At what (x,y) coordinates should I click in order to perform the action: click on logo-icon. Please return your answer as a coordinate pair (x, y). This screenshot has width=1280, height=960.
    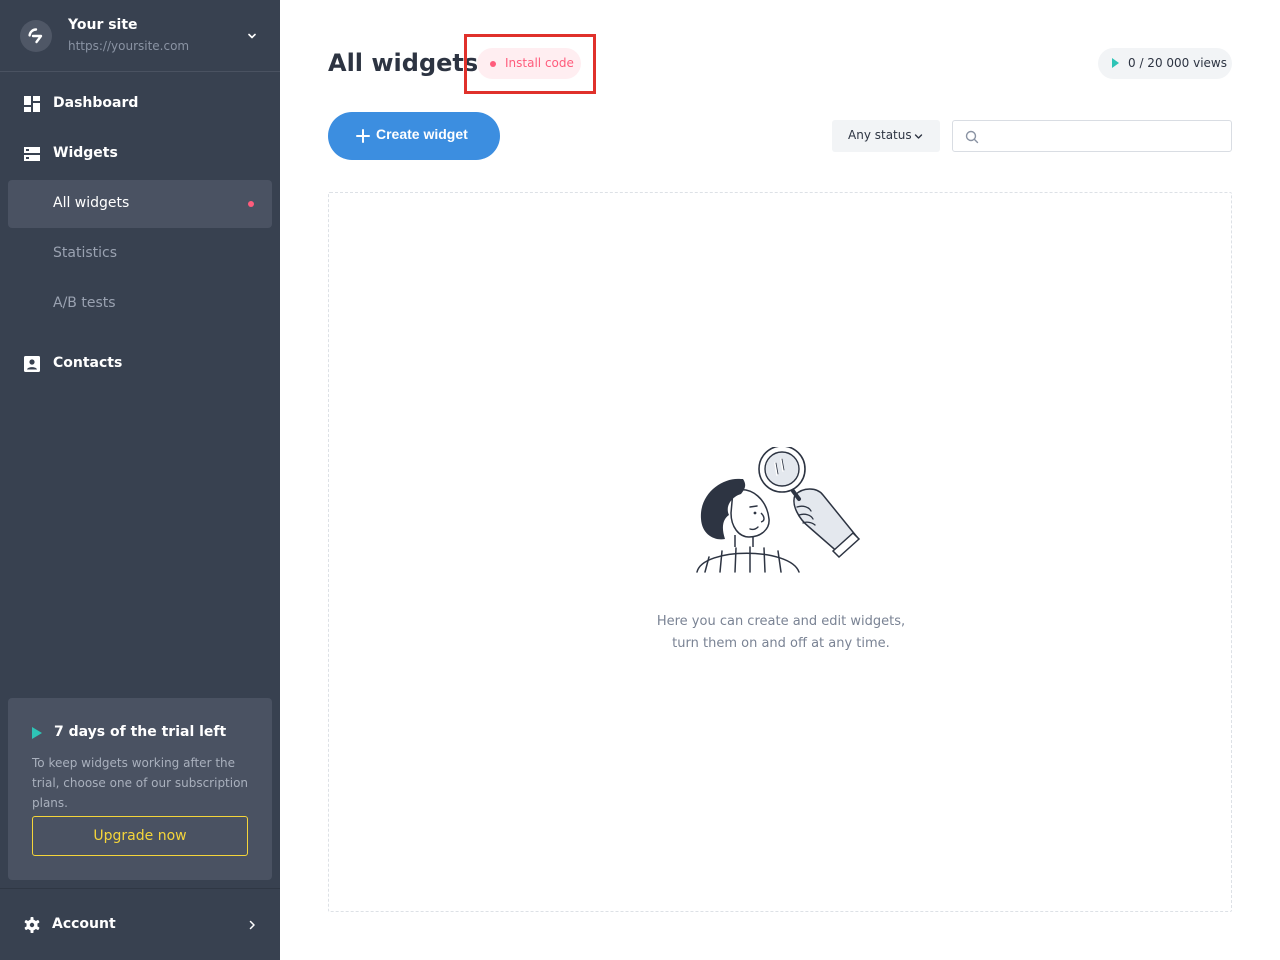
    Looking at the image, I should click on (35, 36).